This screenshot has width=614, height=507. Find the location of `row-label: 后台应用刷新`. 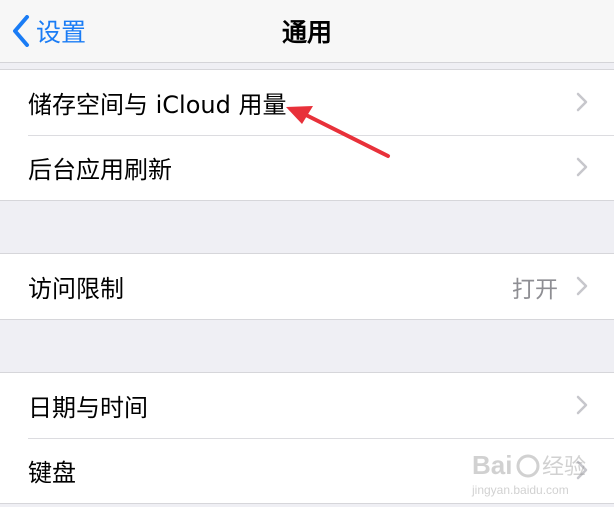

row-label: 后台应用刷新 is located at coordinates (100, 170).